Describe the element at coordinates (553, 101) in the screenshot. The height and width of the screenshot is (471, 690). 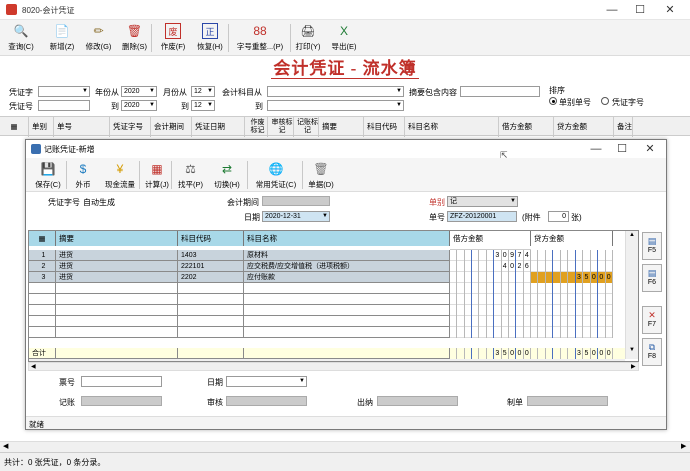
I see `sort-radio-doc` at that location.